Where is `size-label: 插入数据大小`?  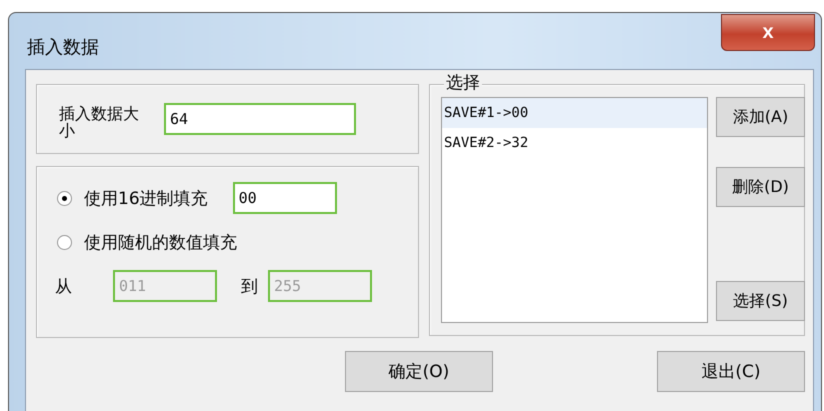 size-label: 插入数据大小 is located at coordinates (99, 122).